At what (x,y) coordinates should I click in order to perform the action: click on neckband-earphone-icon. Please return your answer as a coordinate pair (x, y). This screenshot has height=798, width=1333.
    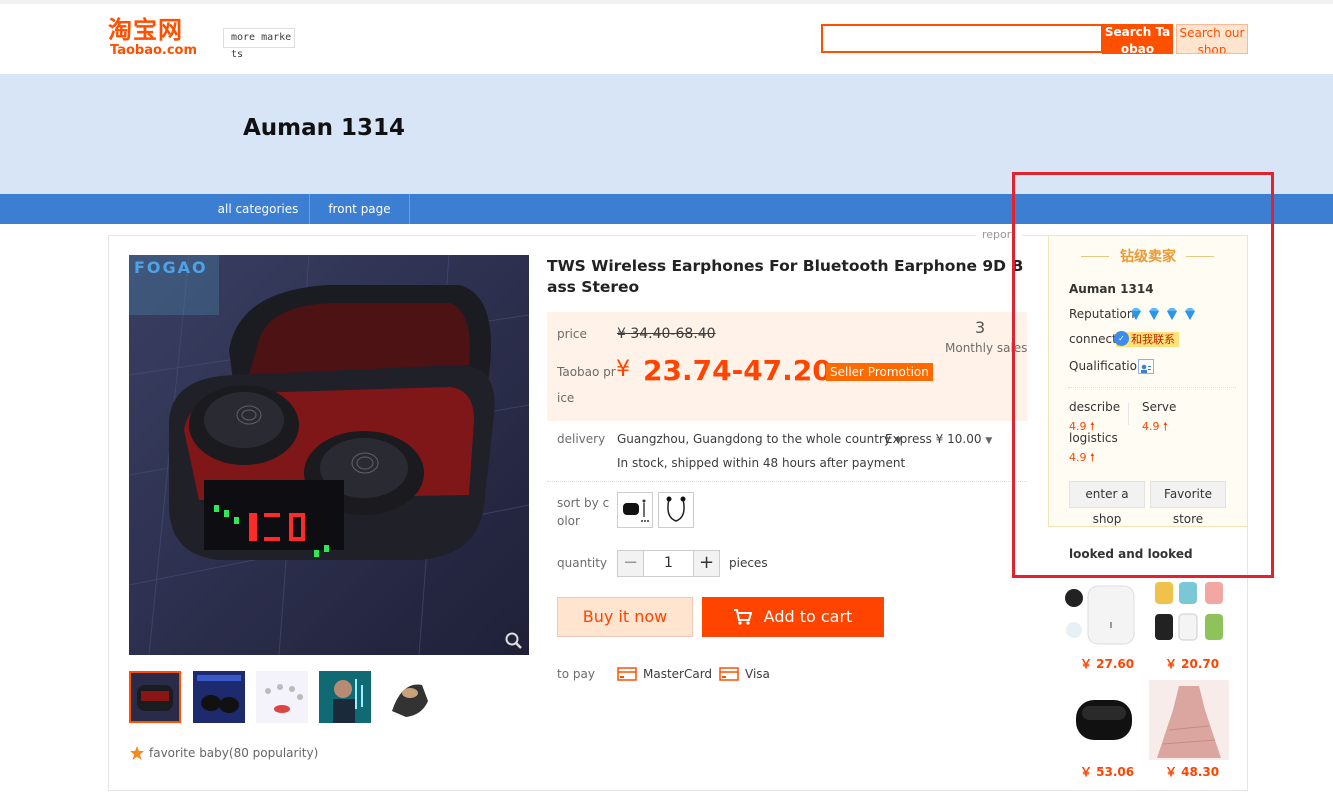
    Looking at the image, I should click on (676, 509).